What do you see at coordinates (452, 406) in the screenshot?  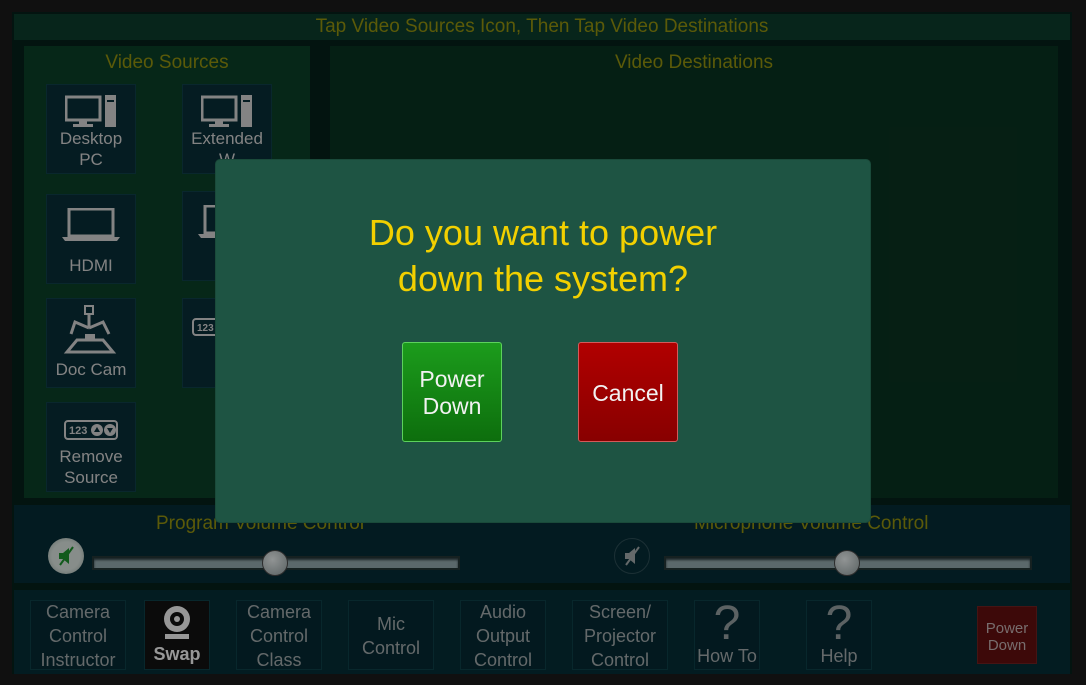 I see `confirm-label: Down` at bounding box center [452, 406].